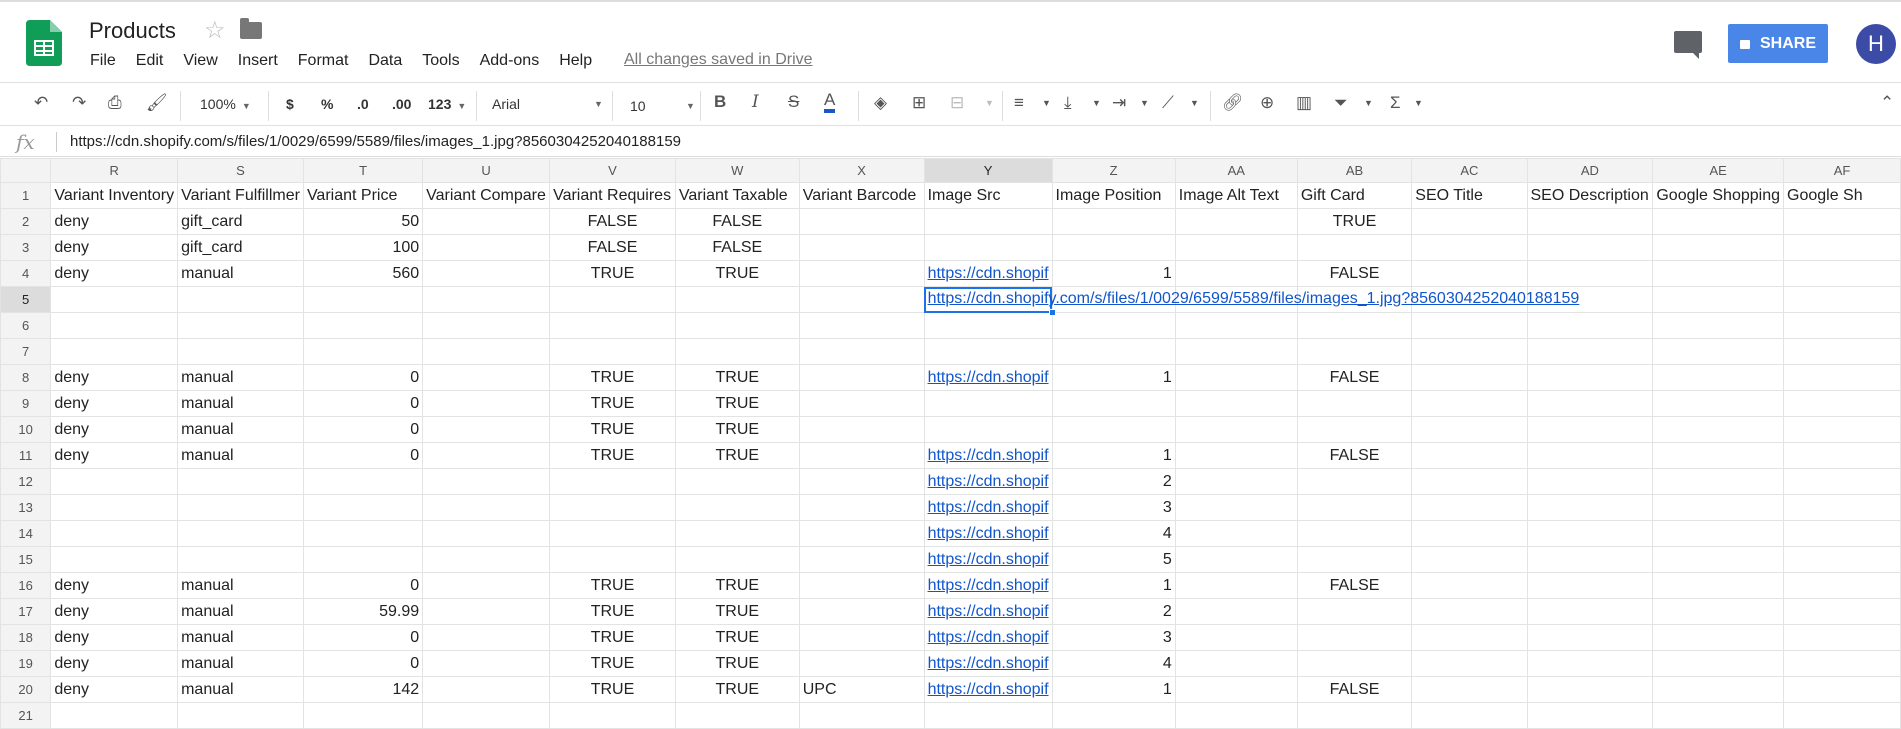  I want to click on cell-r4: deny, so click(114, 273).